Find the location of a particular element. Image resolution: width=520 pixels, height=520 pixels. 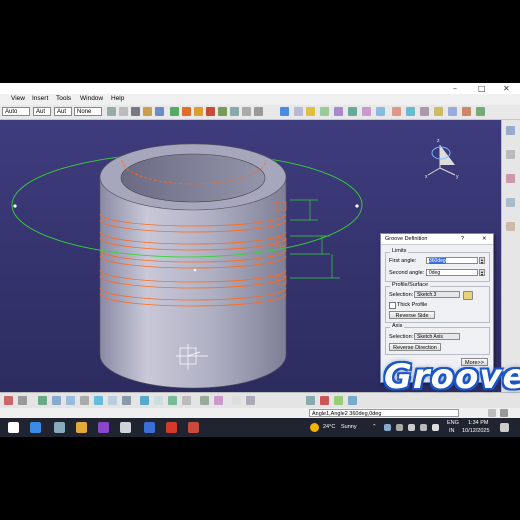

render-style-select: Auto is located at coordinates (16, 111).